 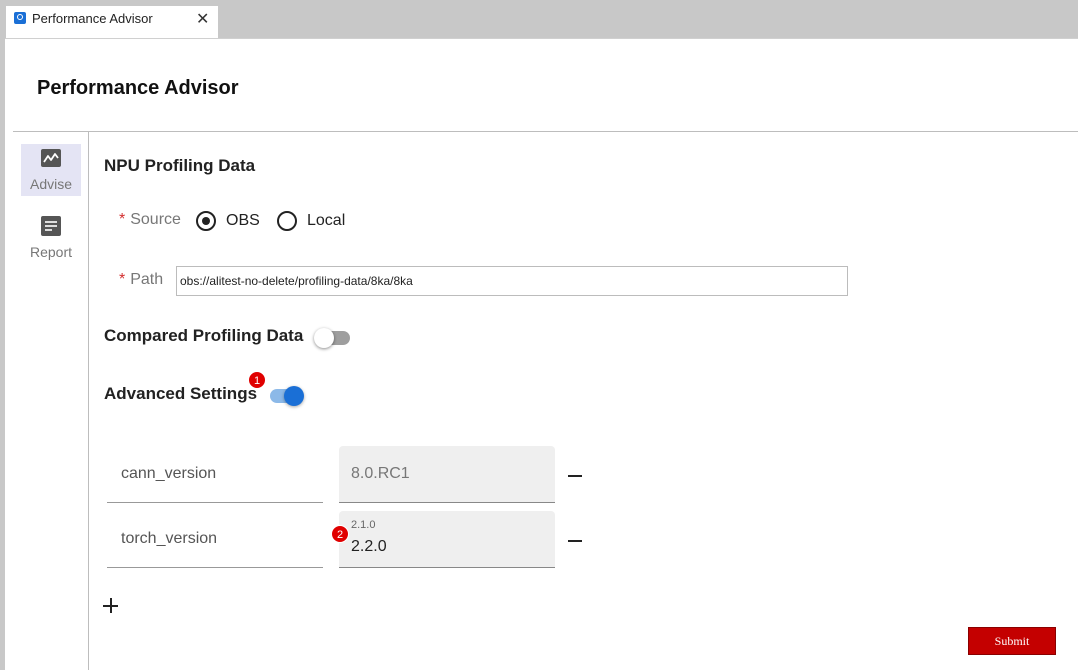 I want to click on source-label: * Source, so click(x=150, y=220).